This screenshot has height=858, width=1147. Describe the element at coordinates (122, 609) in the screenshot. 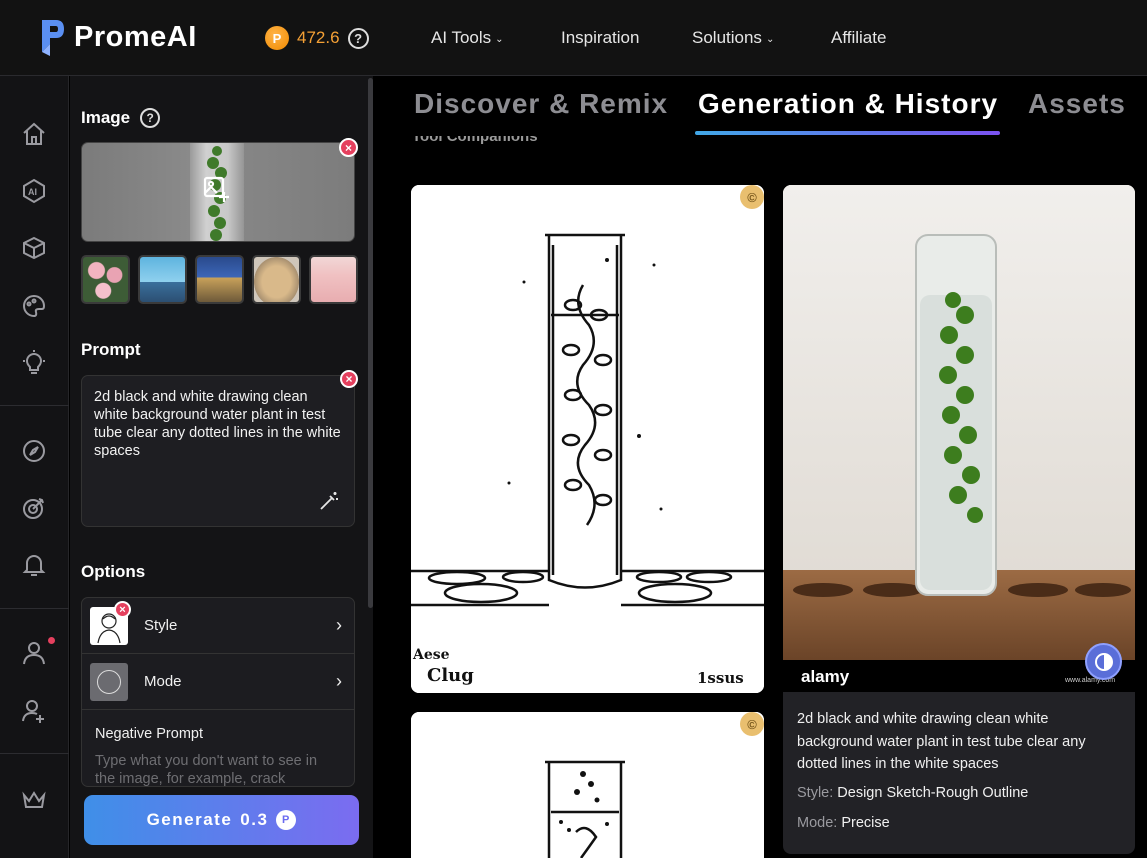

I see `remove-style-button: ×` at that location.